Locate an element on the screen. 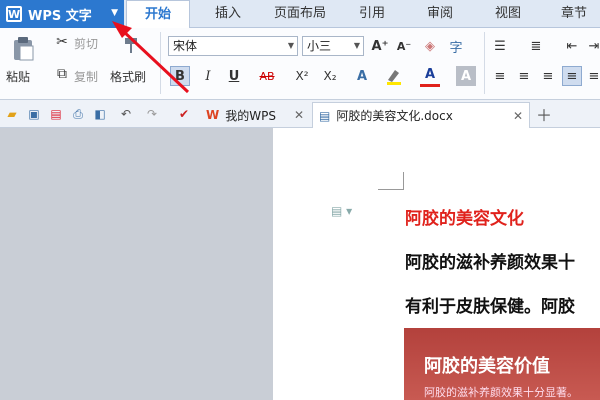 The width and height of the screenshot is (600, 400). format-painter-icon is located at coordinates (131, 45).